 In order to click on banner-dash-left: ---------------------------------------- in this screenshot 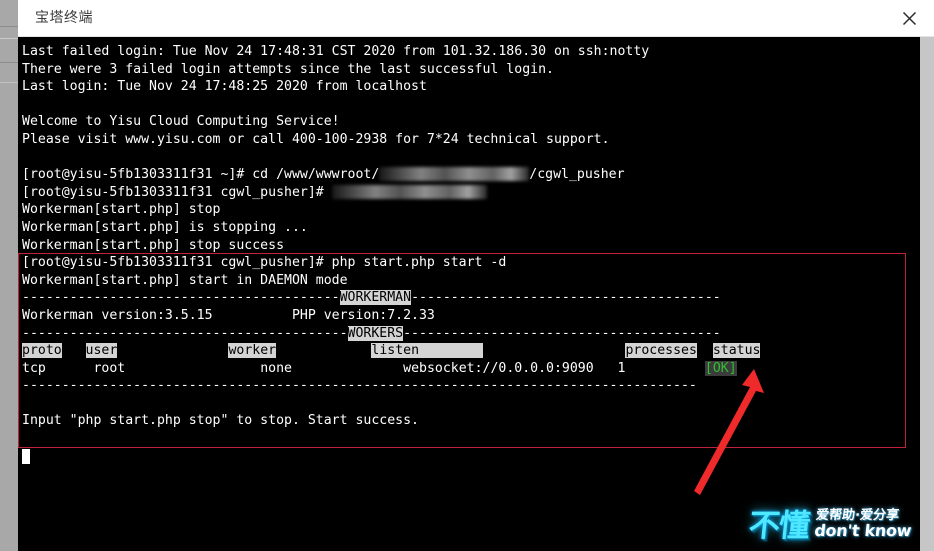, I will do `click(181, 298)`.